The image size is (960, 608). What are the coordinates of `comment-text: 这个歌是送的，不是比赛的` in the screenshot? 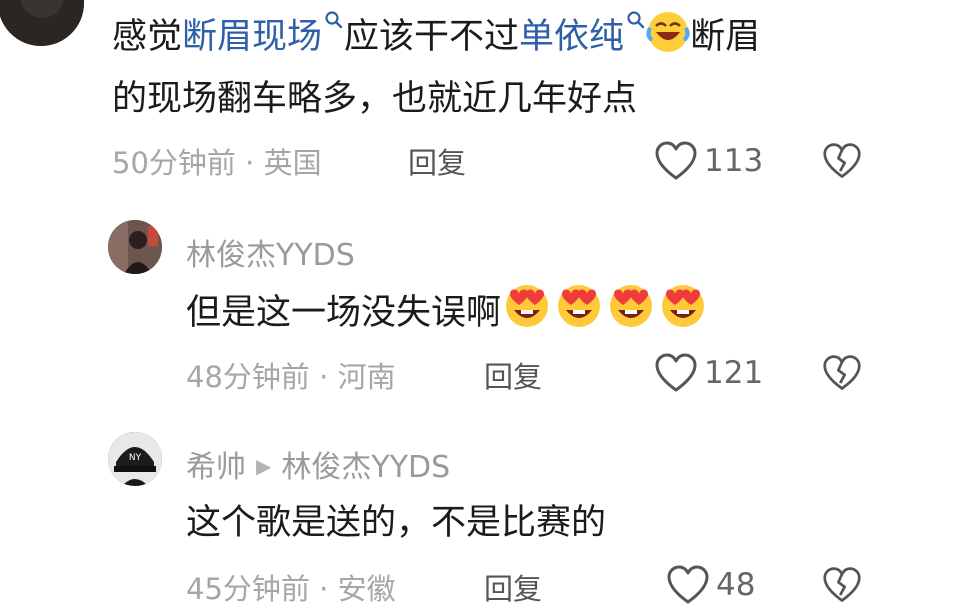 It's located at (396, 523).